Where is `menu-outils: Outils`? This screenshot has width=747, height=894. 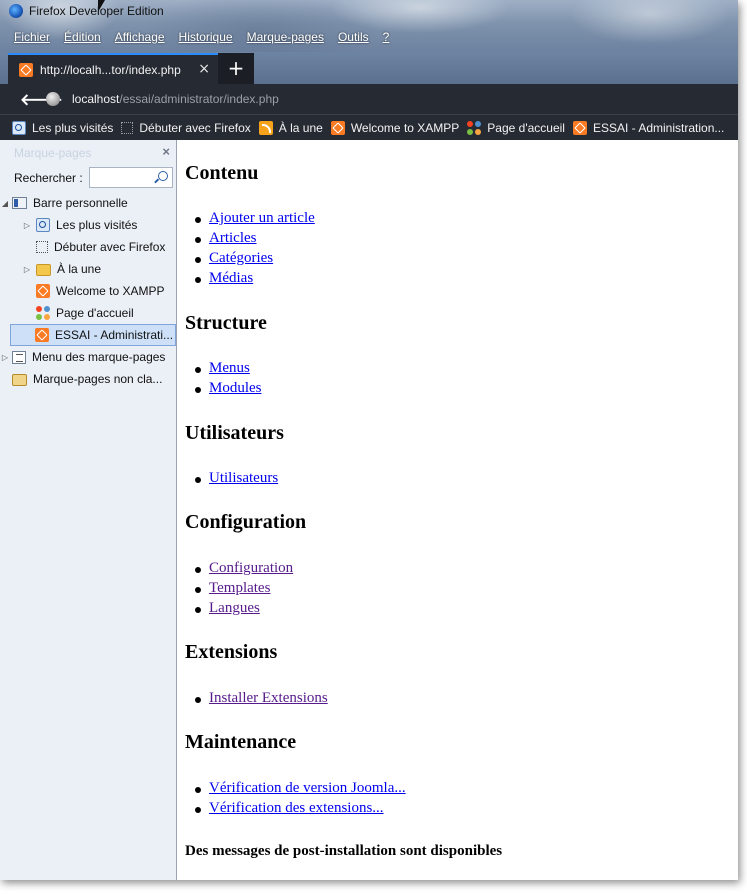 menu-outils: Outils is located at coordinates (353, 39).